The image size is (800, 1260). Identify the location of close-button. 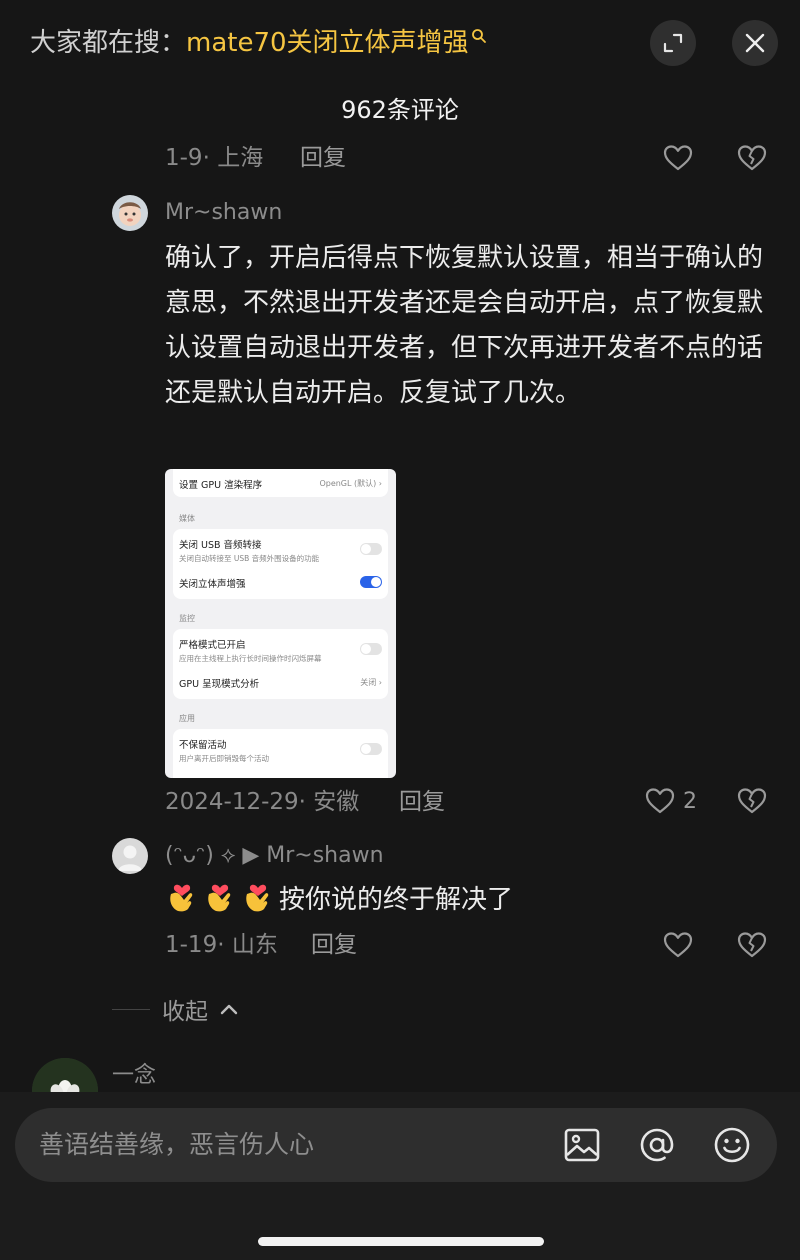
(755, 43).